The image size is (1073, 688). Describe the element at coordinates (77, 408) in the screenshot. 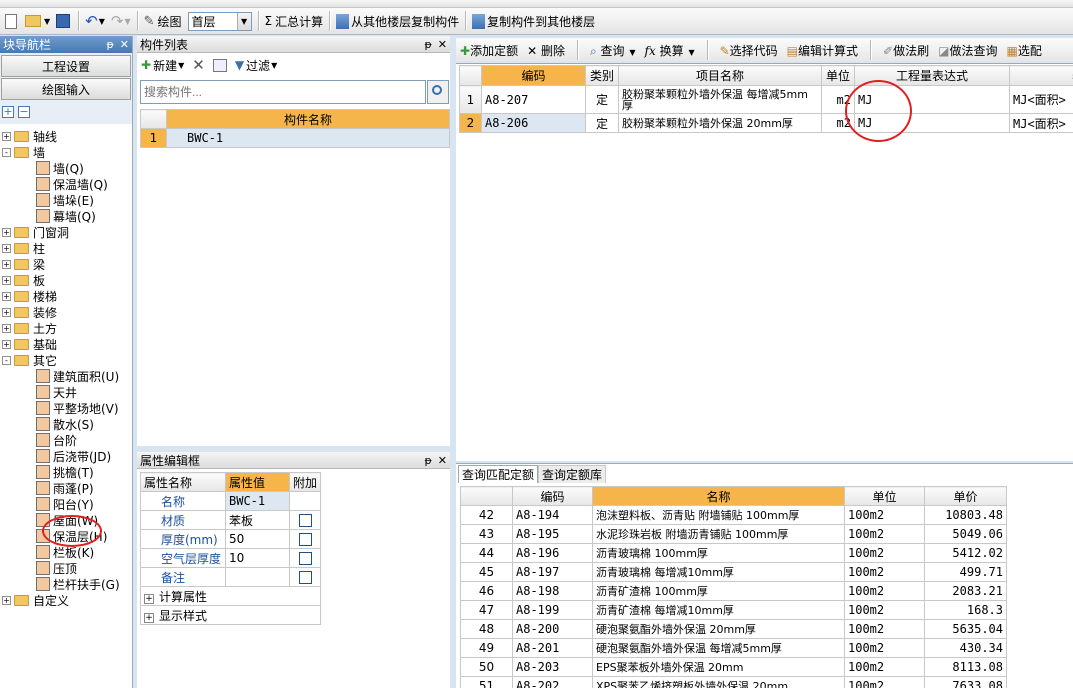

I see `tree-item: 平整场地(V)` at that location.